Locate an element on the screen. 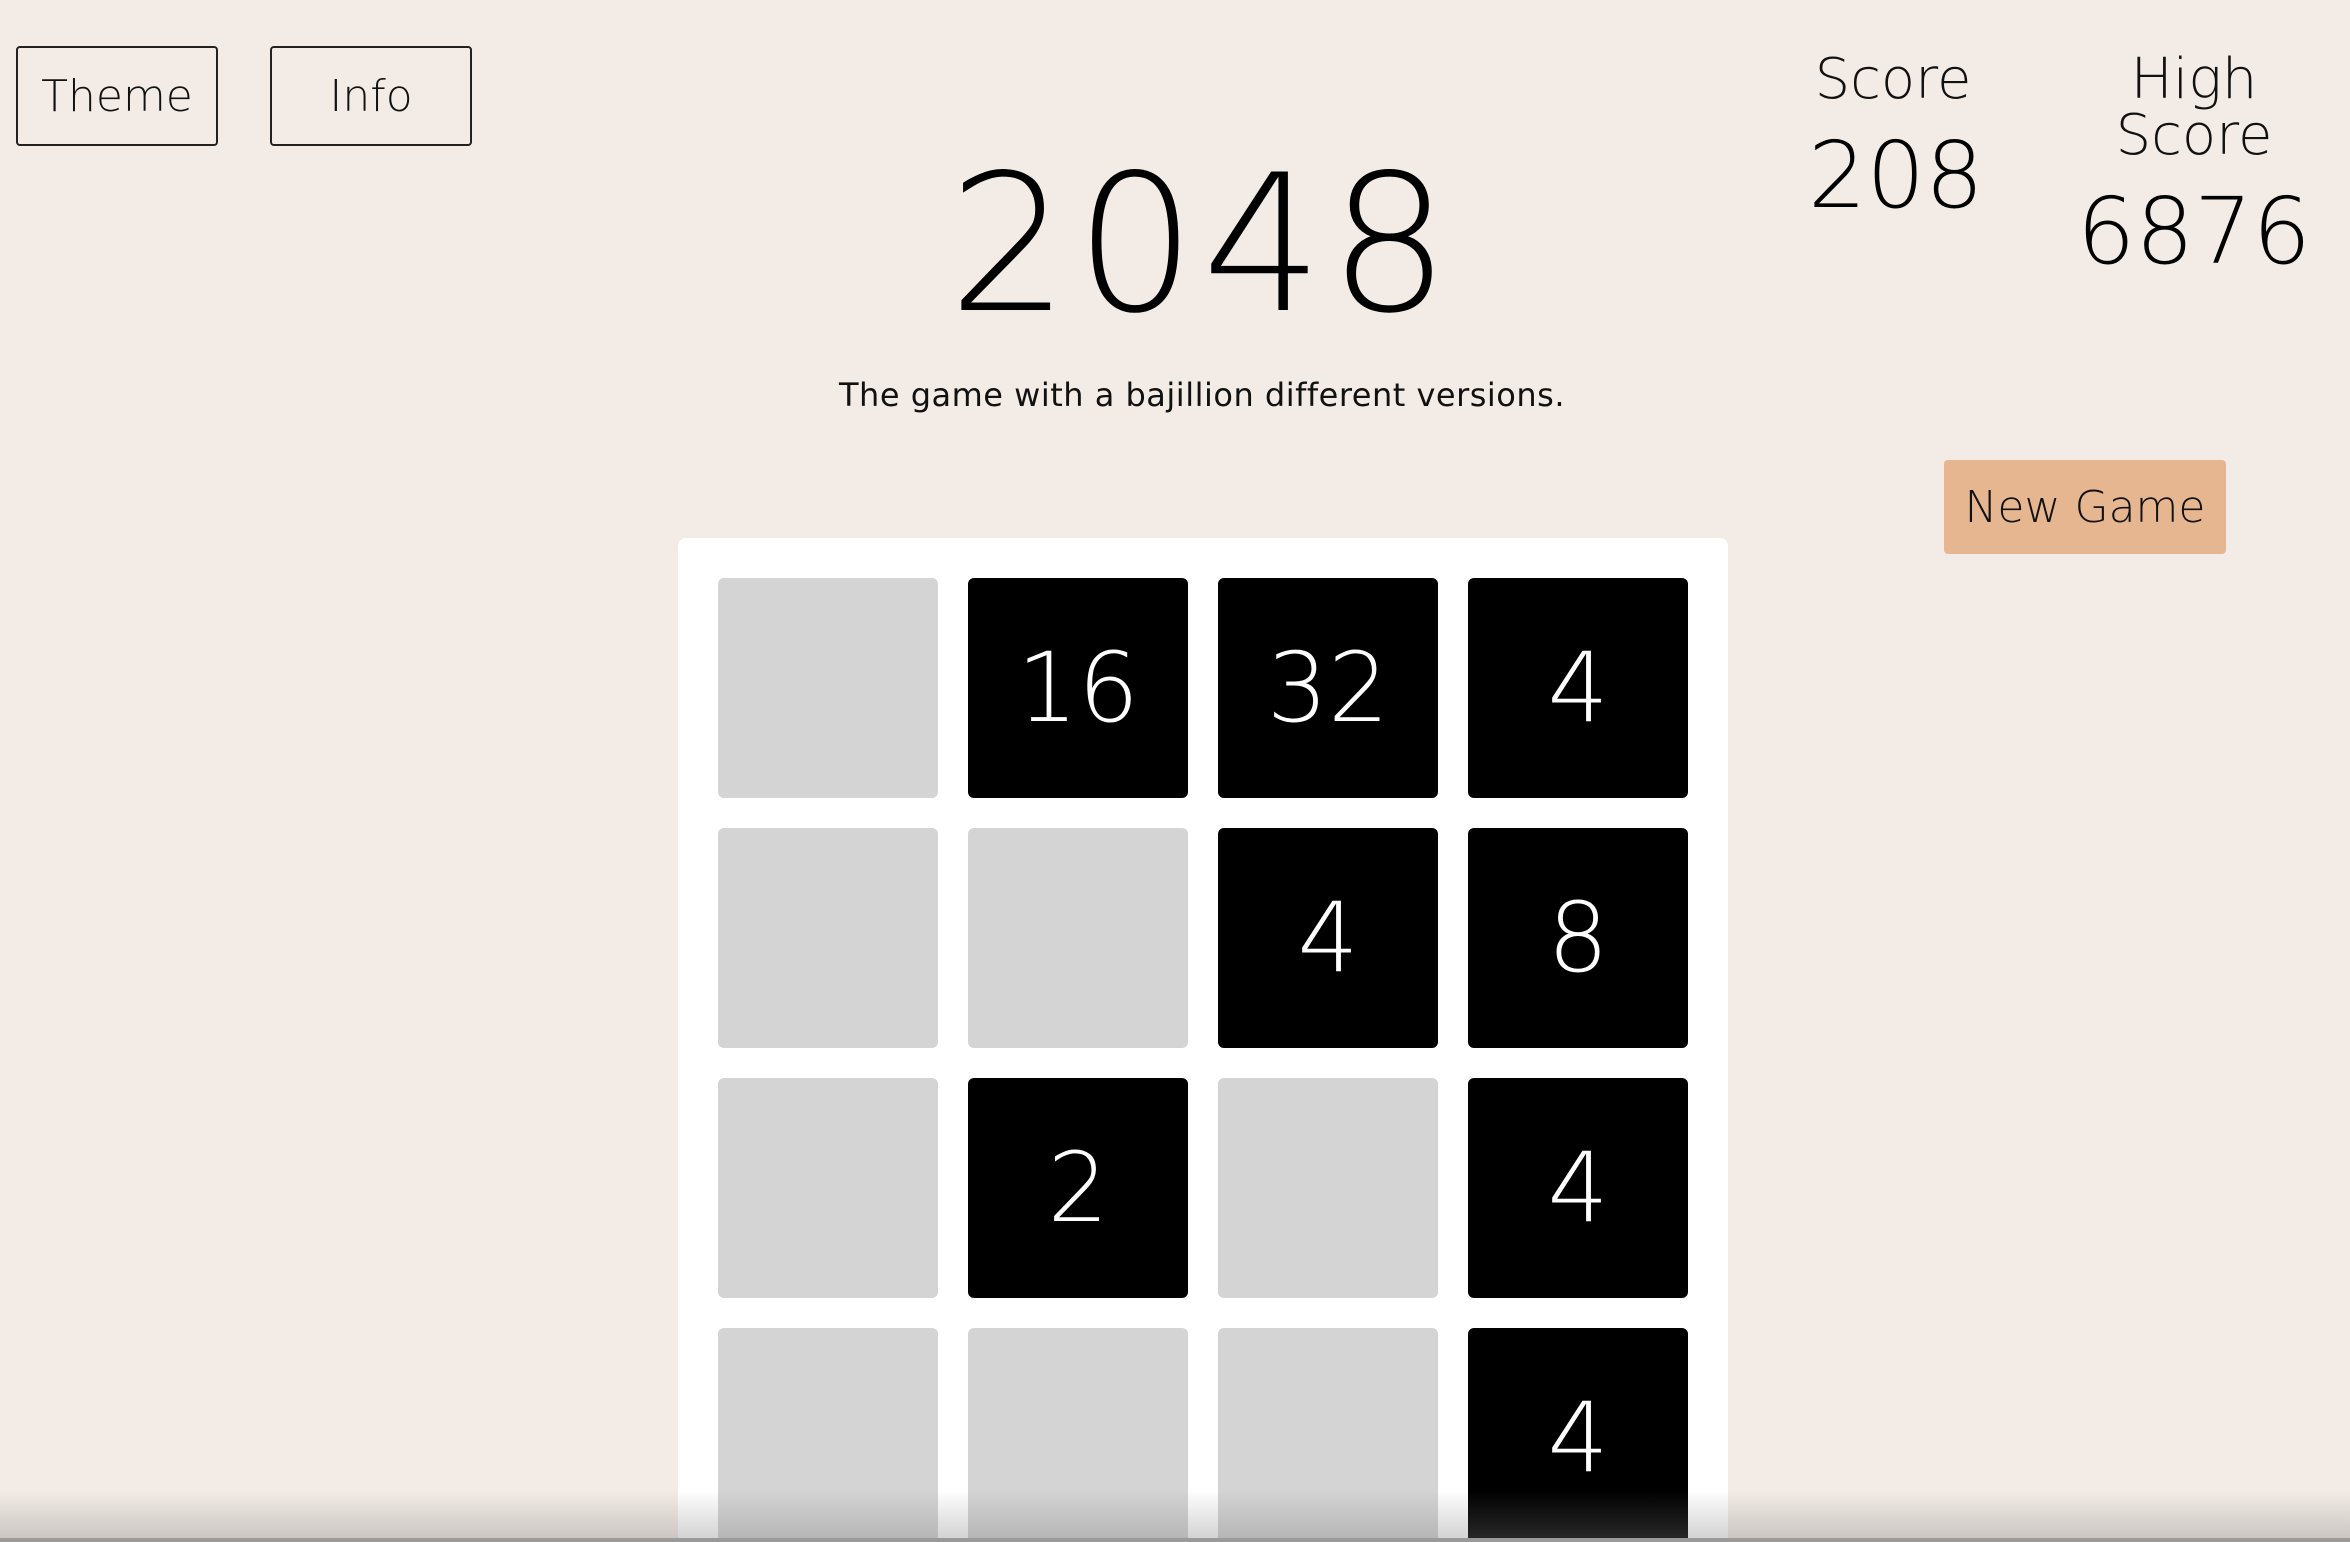  high-score-label: High Score is located at coordinates (2194, 107).